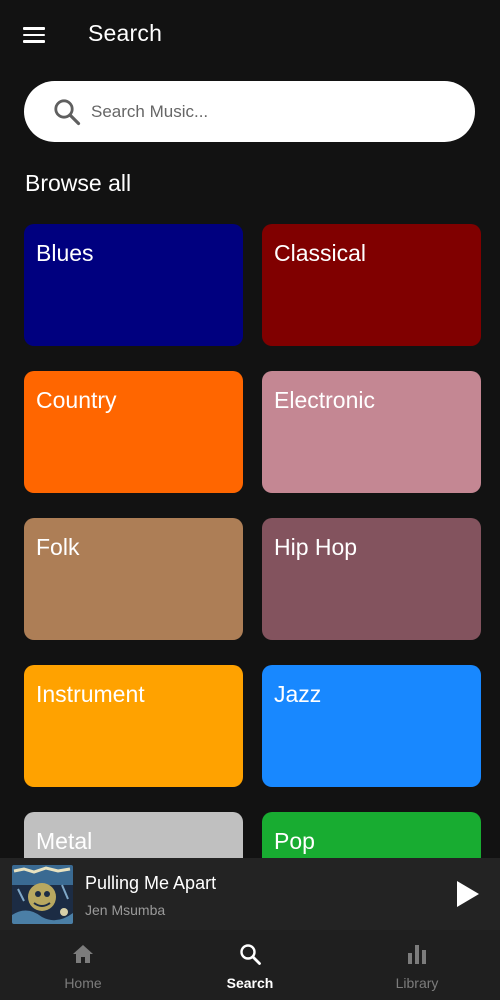 Image resolution: width=500 pixels, height=1000 pixels. What do you see at coordinates (151, 883) in the screenshot?
I see `track-title: Pulling Me Apart` at bounding box center [151, 883].